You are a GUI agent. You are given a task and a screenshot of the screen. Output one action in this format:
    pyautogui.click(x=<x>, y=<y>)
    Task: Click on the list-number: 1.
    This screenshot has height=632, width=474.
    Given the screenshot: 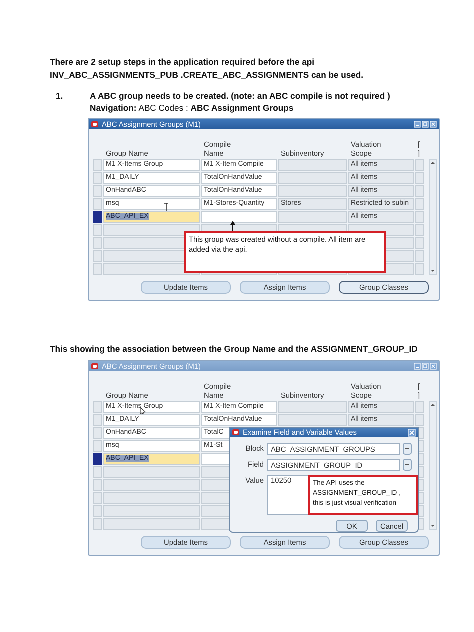 What is the action you would take?
    pyautogui.click(x=60, y=96)
    